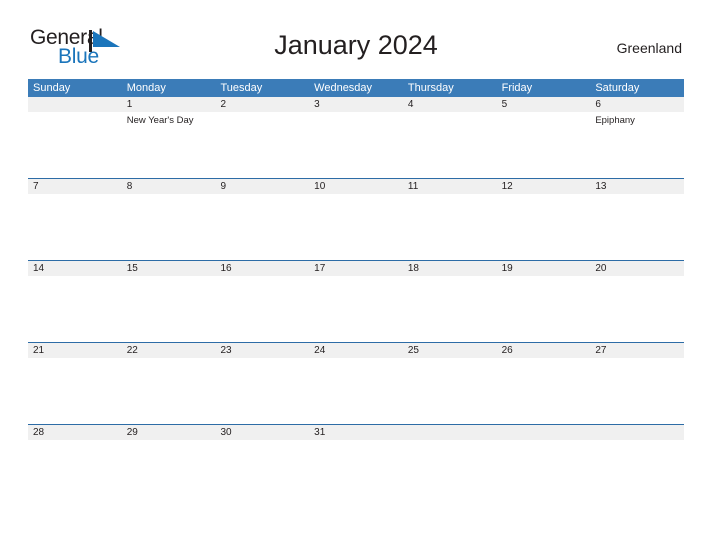  I want to click on calendar-week-row: 21 22 23 24 25 26 27, so click(356, 383).